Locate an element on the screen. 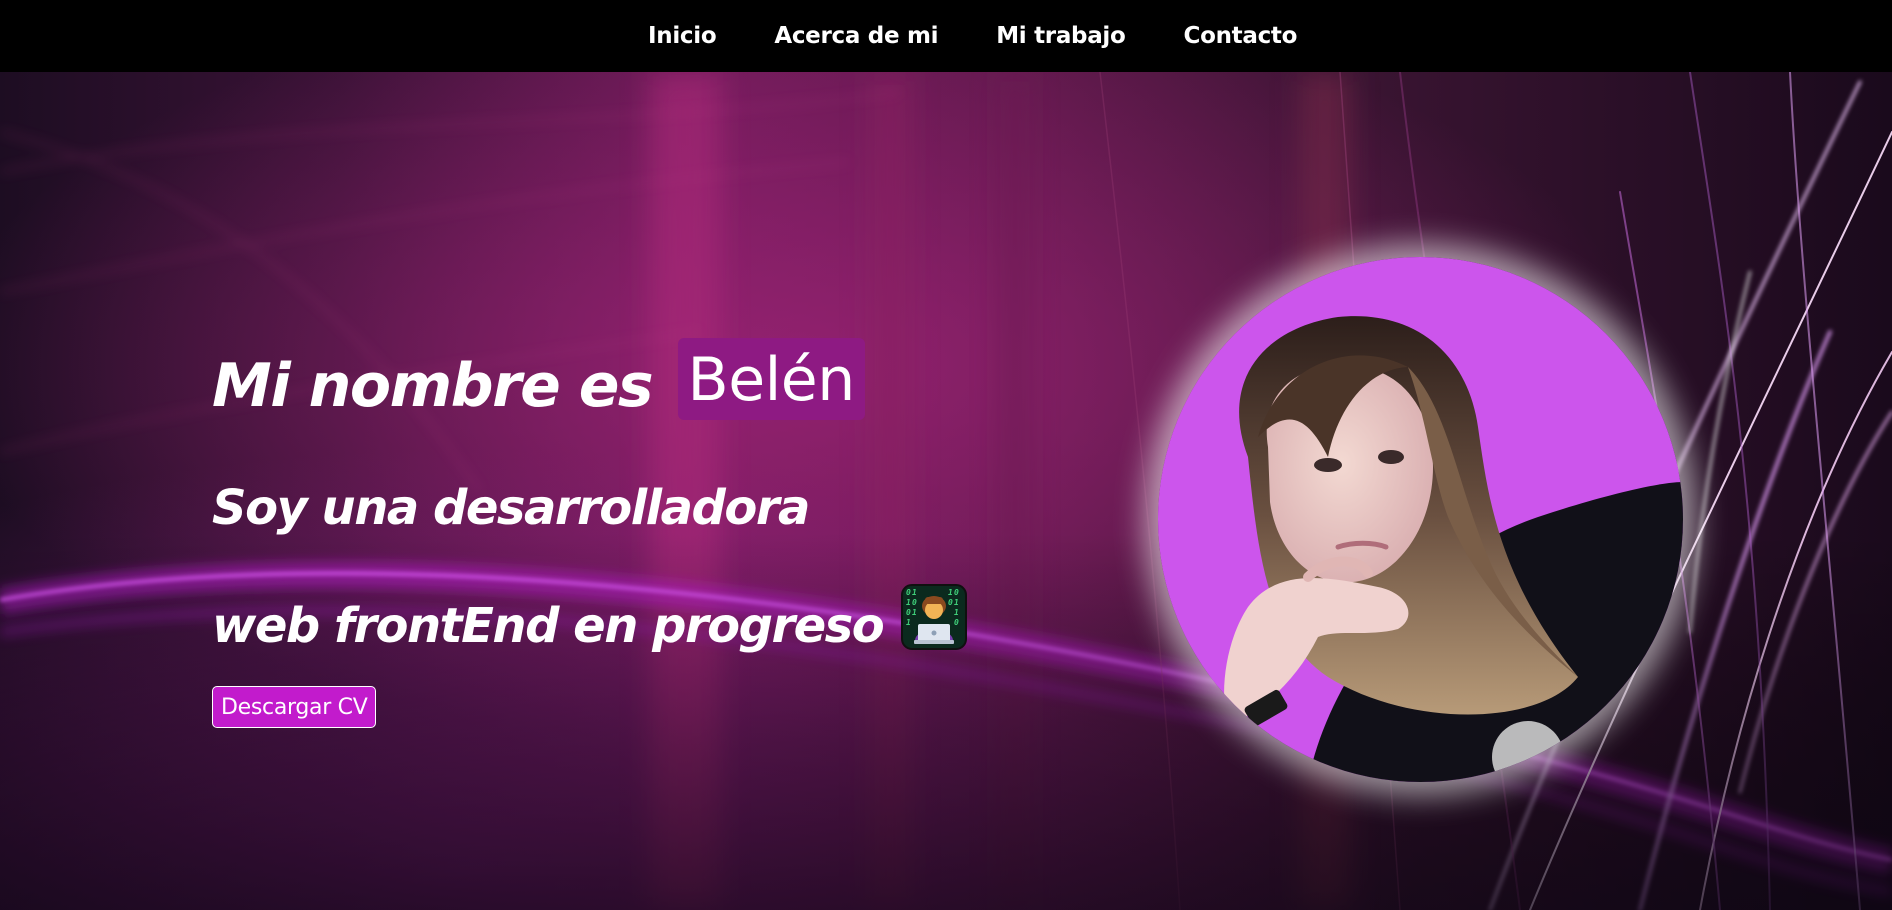  nav-list: Inicio Acerca de mi Mi trabajo Contacto is located at coordinates (972, 36).